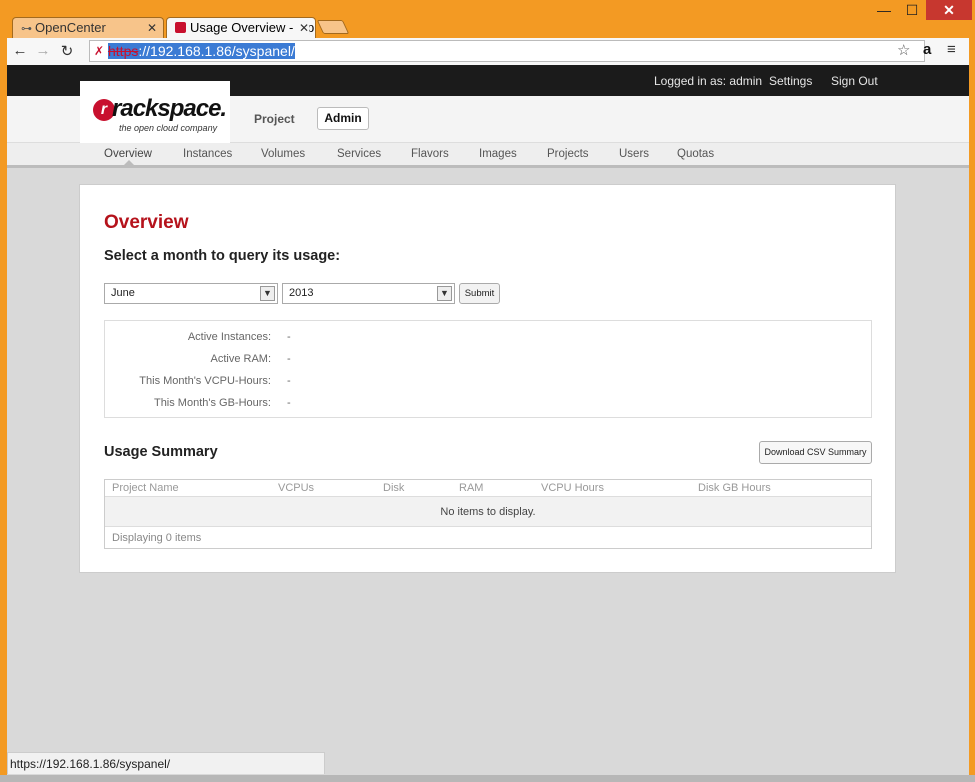 This screenshot has height=782, width=975. I want to click on column-header: Disk, so click(393, 488).